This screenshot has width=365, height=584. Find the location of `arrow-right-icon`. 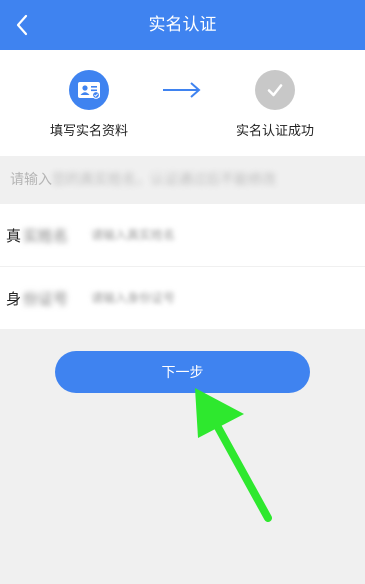

arrow-right-icon is located at coordinates (182, 90).